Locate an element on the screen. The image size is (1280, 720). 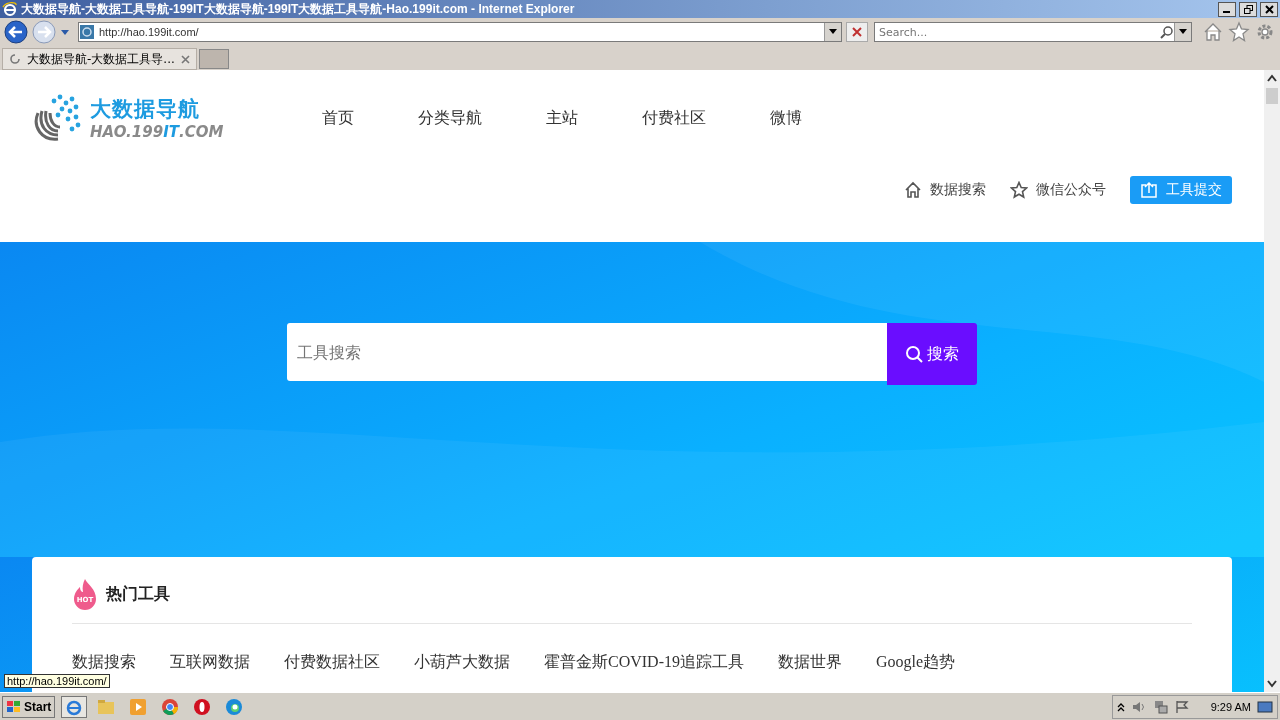
tool-link: Google趋势 is located at coordinates (916, 662).